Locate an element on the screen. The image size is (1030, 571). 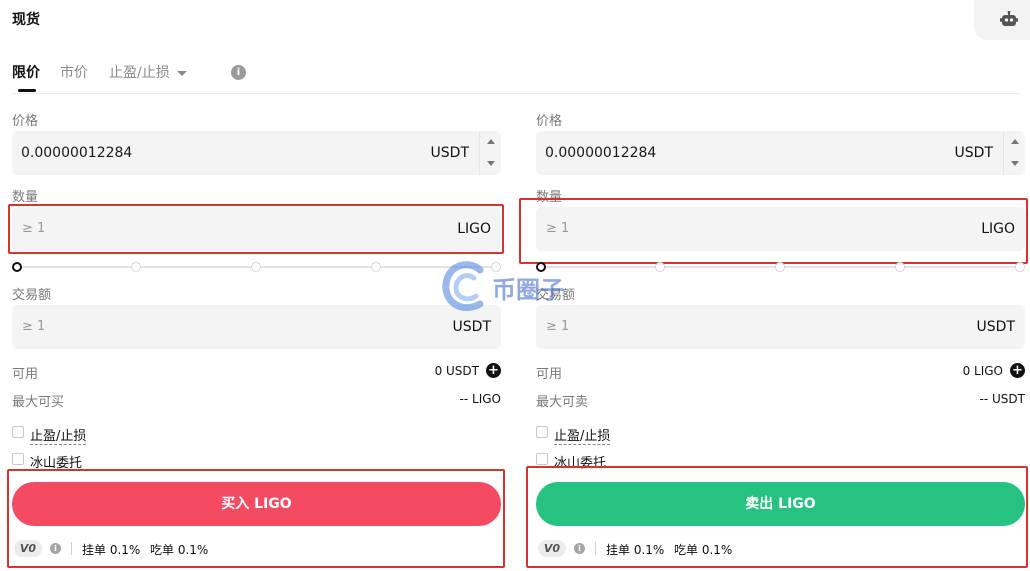
watermark: 币圈子 is located at coordinates (515, 286).